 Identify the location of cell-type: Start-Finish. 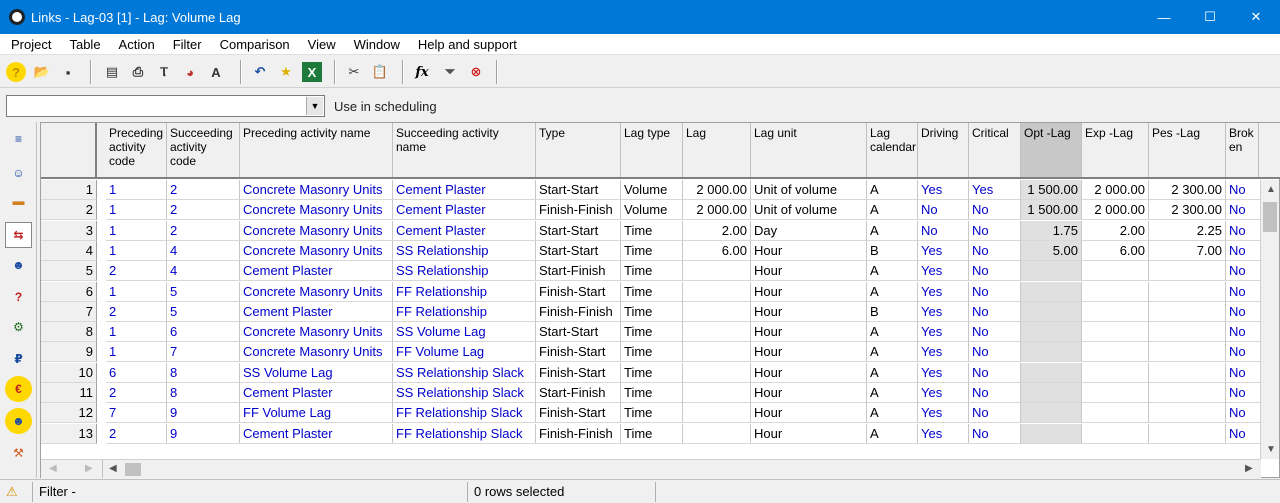
(578, 393).